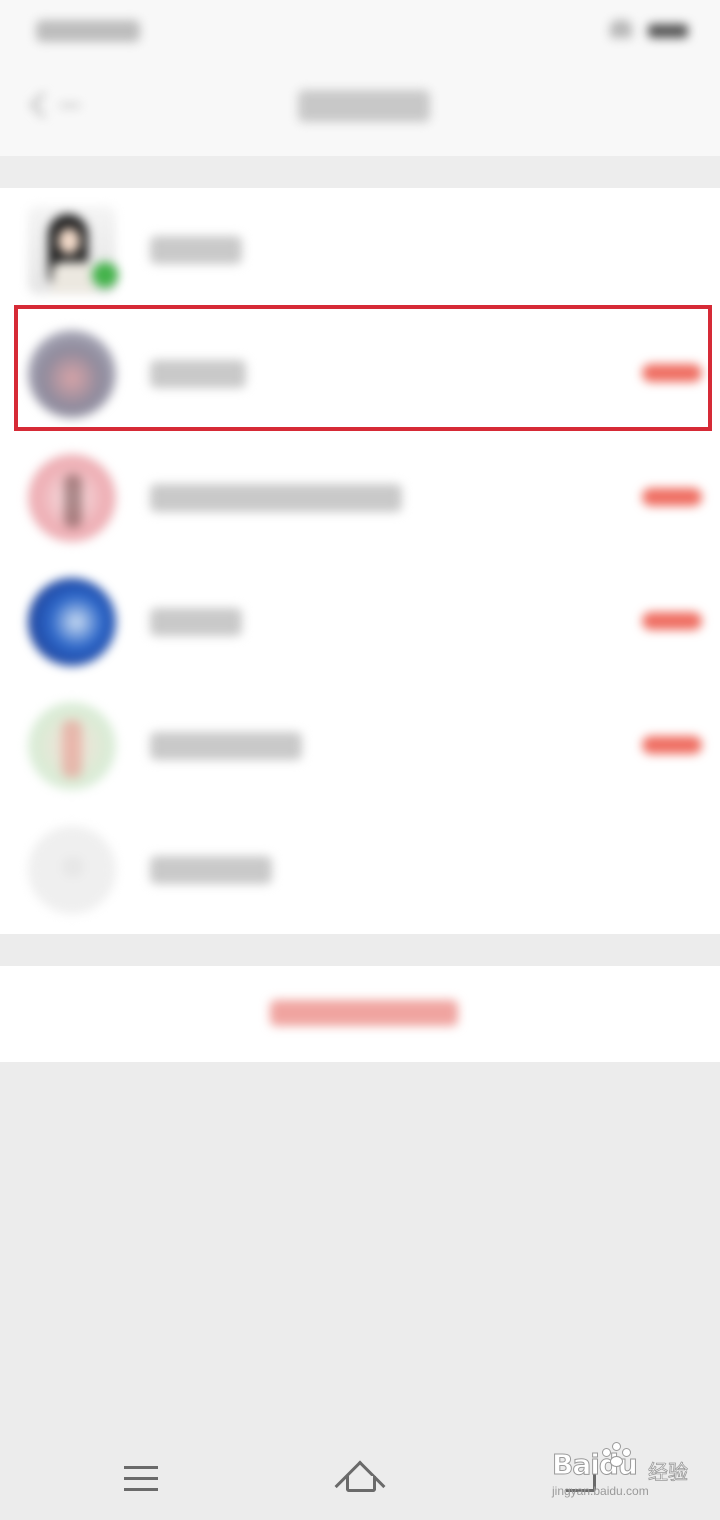 The image size is (720, 1520). What do you see at coordinates (616, 1454) in the screenshot?
I see `paw-icon` at bounding box center [616, 1454].